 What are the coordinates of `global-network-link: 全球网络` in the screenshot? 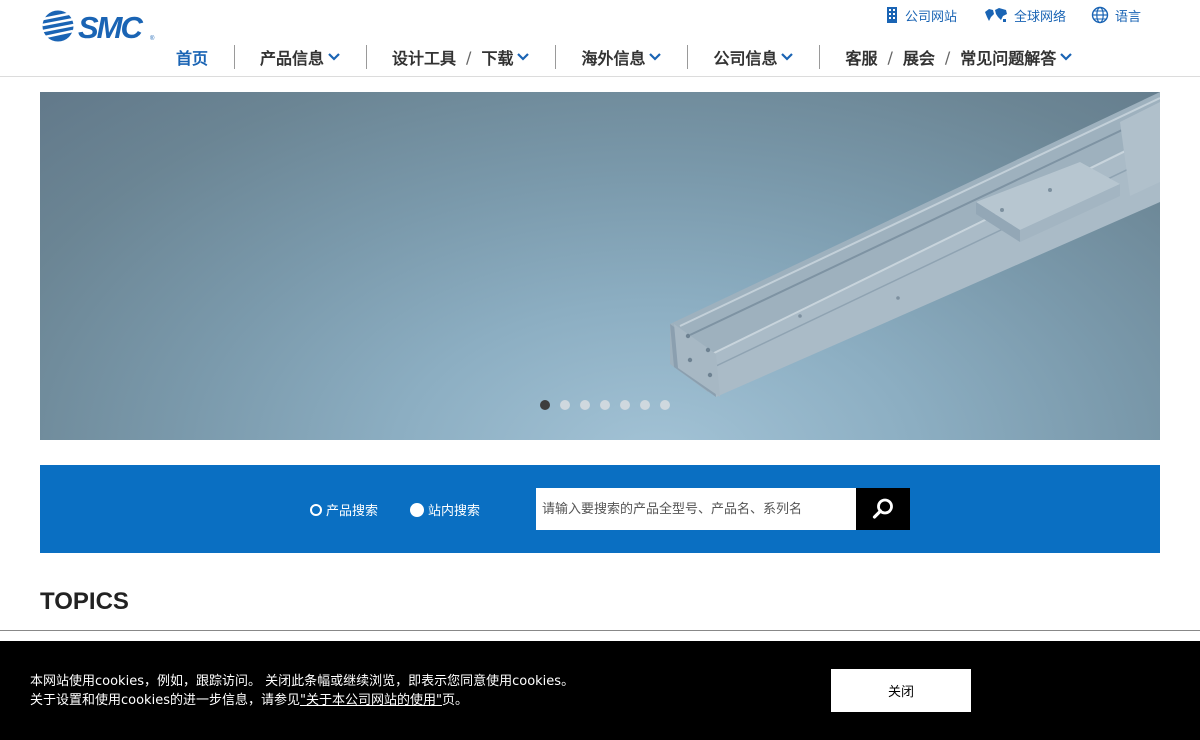 It's located at (1025, 15).